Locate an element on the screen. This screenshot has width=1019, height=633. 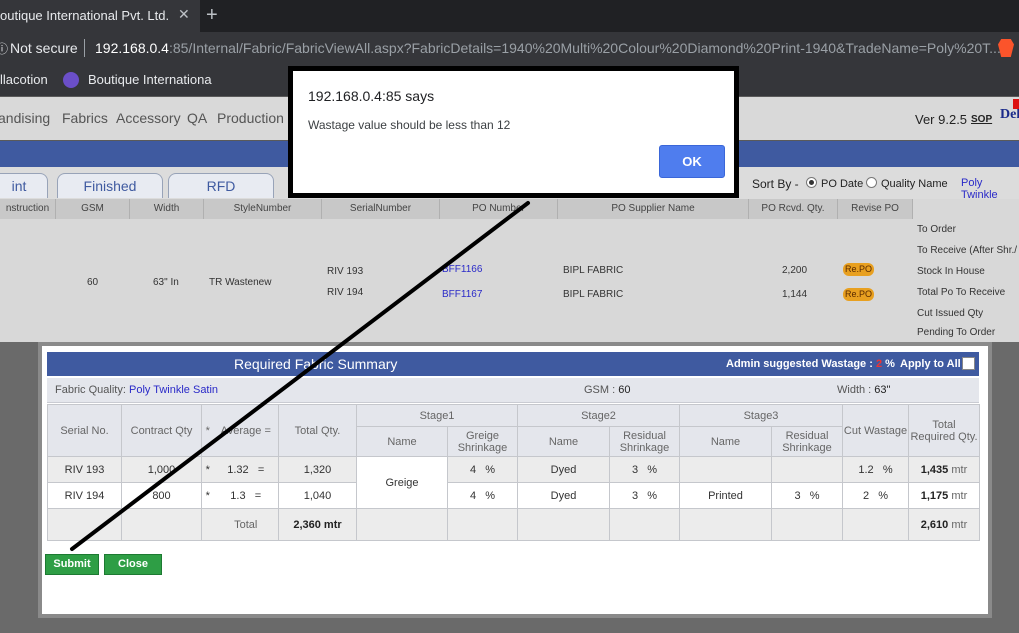
row-multiply: * is located at coordinates (207, 469).